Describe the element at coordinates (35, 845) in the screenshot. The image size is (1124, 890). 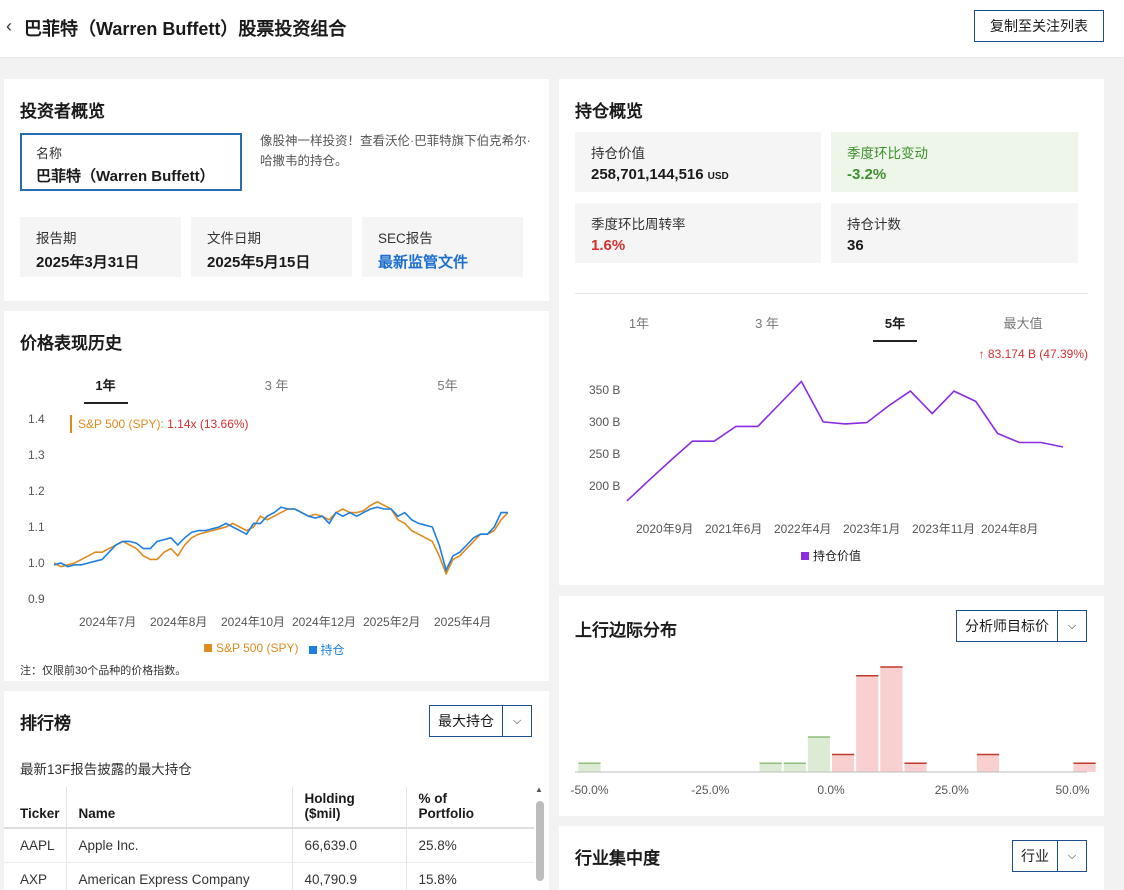
I see `cell-ticker: AAPL` at that location.